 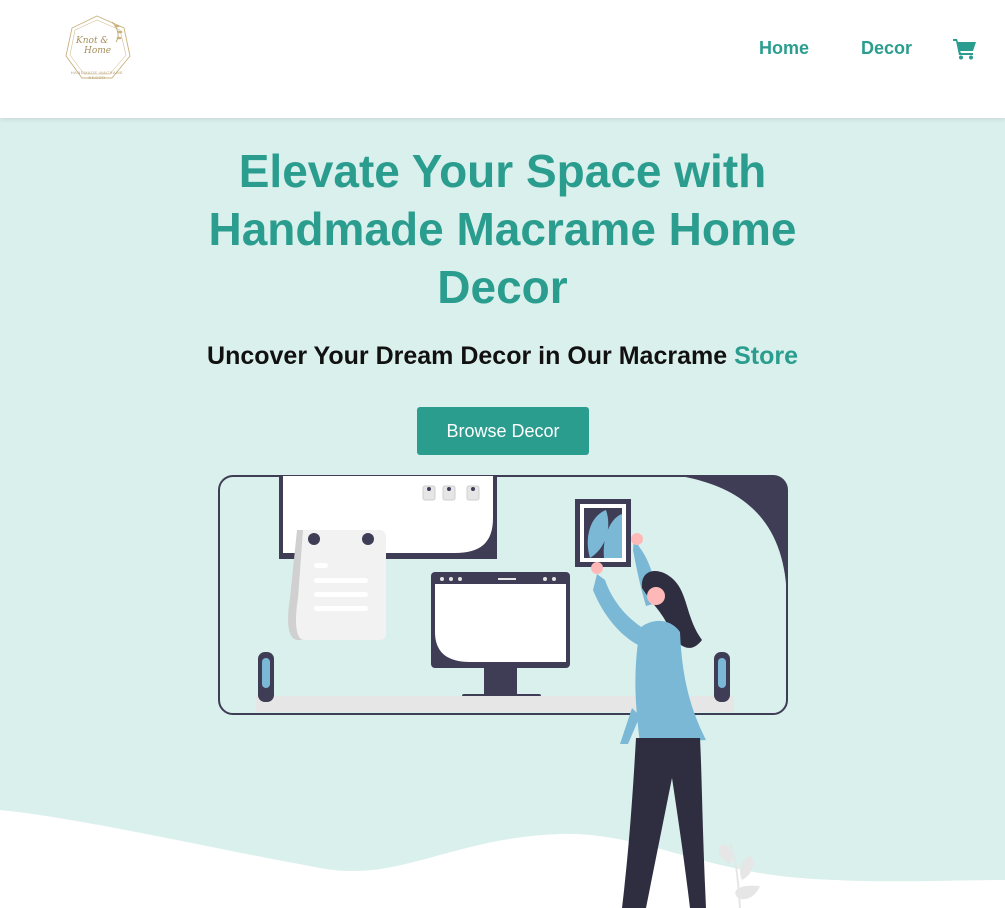 What do you see at coordinates (97, 75) in the screenshot?
I see `logo-tagline: HANDMADE MACRAME DECOR` at bounding box center [97, 75].